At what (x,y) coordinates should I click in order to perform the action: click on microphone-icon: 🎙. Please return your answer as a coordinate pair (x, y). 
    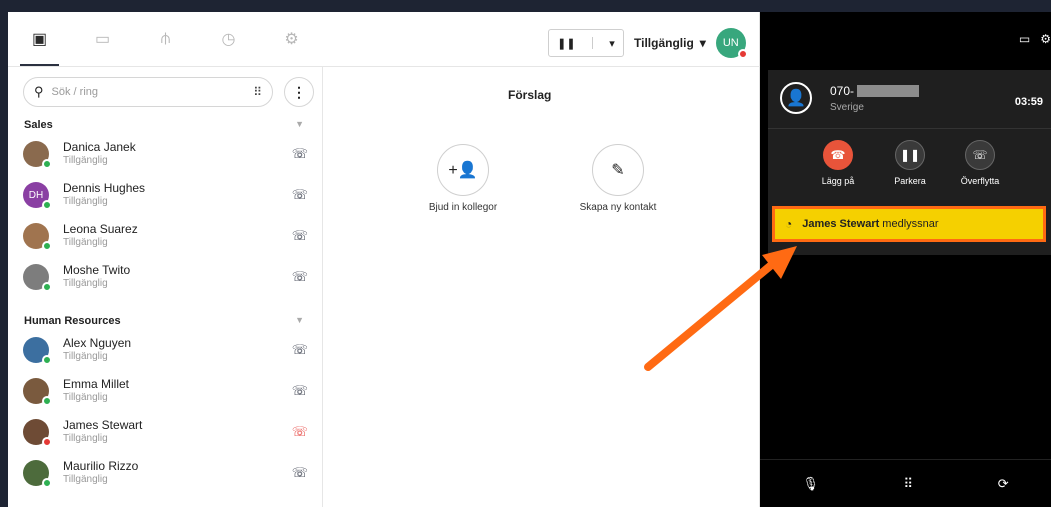
    Looking at the image, I should click on (810, 484).